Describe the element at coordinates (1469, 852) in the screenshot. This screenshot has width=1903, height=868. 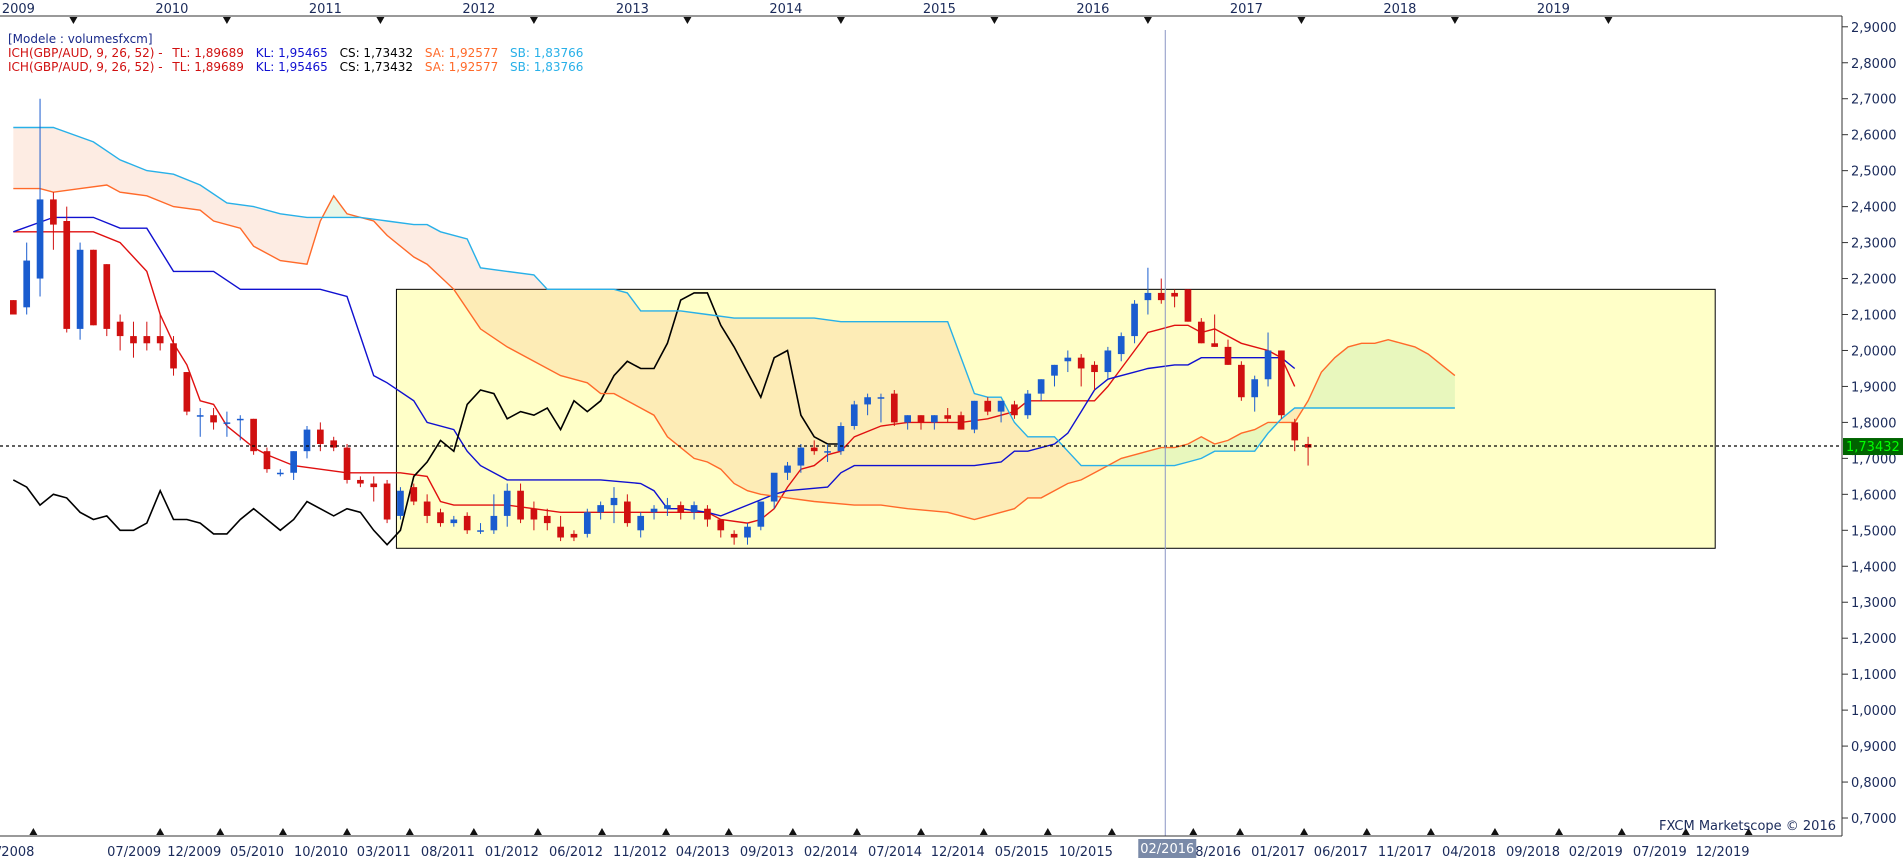
I see `date-label: 04/2018` at that location.